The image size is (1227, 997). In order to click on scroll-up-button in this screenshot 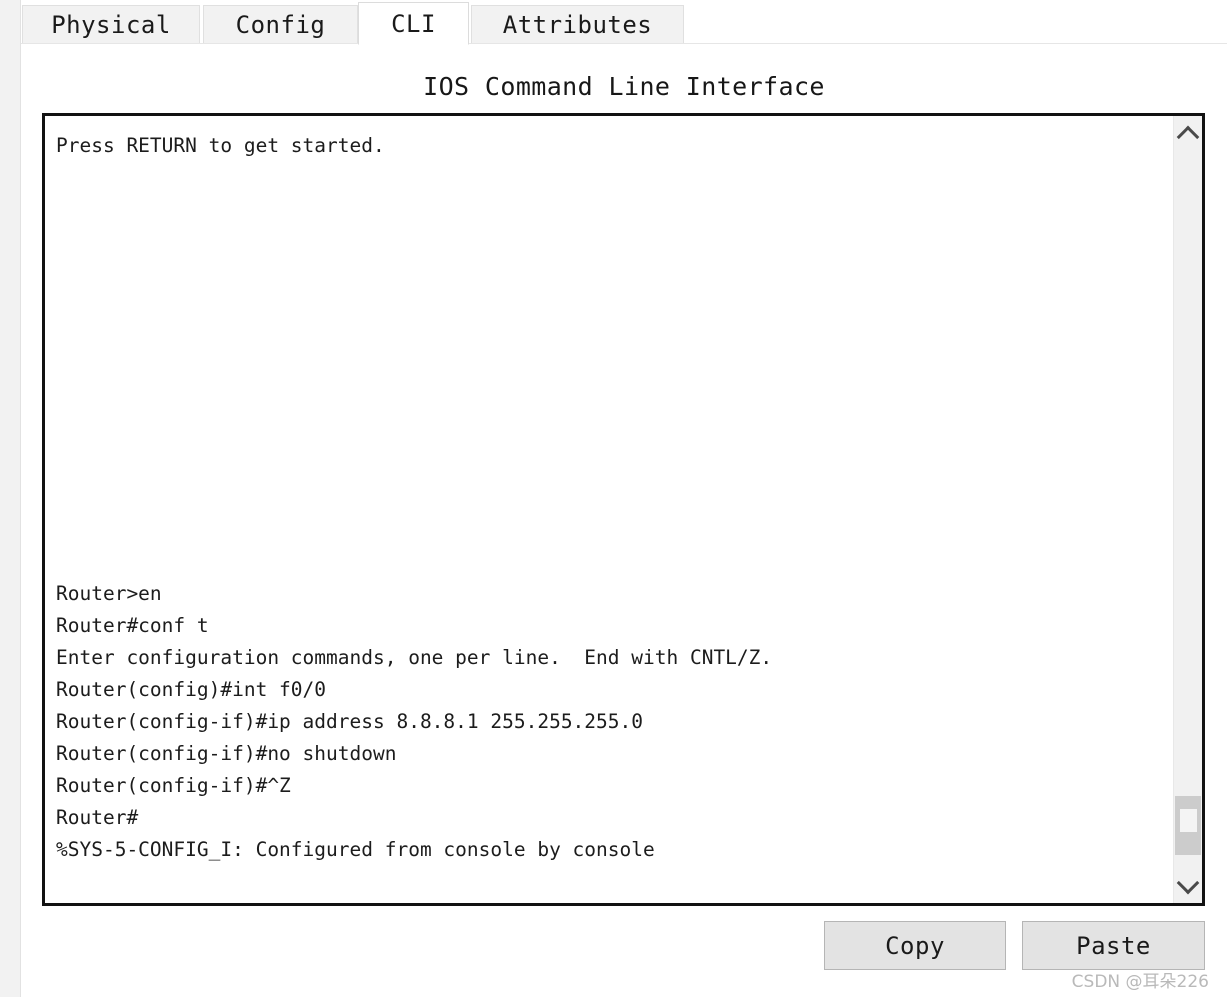, I will do `click(1188, 134)`.